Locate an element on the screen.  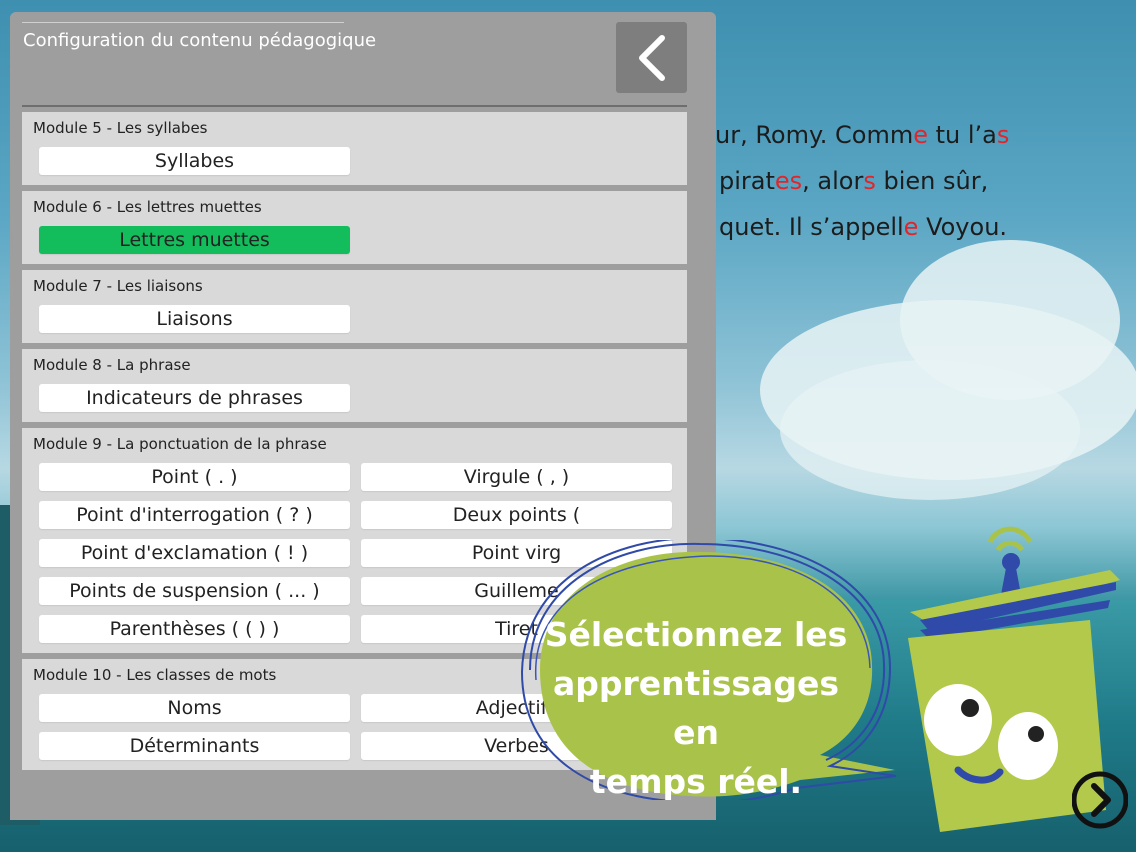
story-segment: bien sûr, is located at coordinates (932, 181).